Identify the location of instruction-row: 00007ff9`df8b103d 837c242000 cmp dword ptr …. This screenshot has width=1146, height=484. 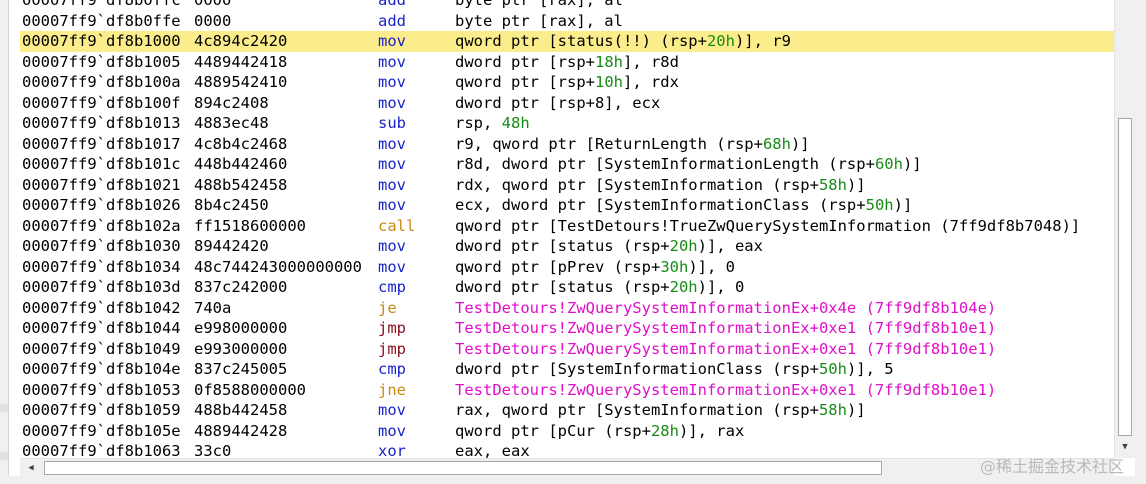
(567, 287).